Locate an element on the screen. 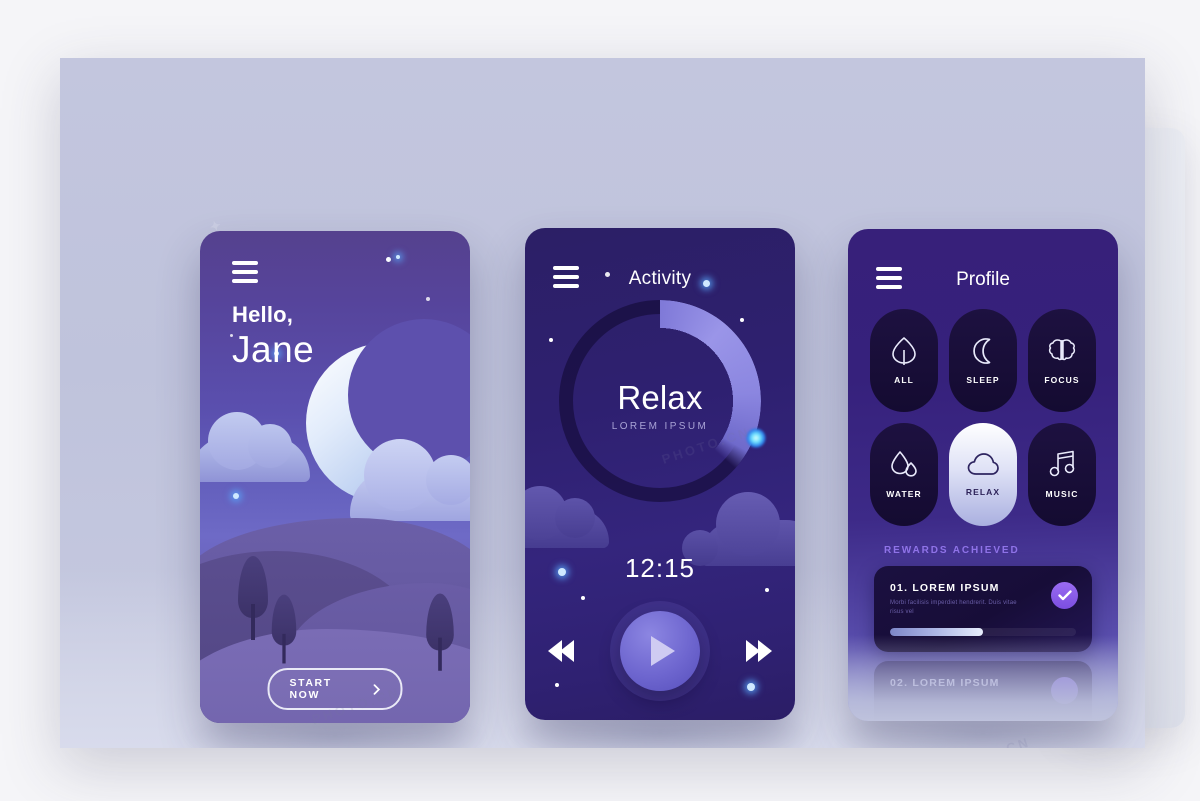 This screenshot has height=801, width=1200. category-tile-water: WATER is located at coordinates (904, 474).